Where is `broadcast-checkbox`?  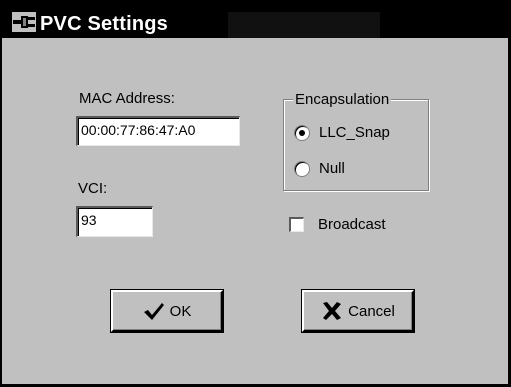
broadcast-checkbox is located at coordinates (296, 224).